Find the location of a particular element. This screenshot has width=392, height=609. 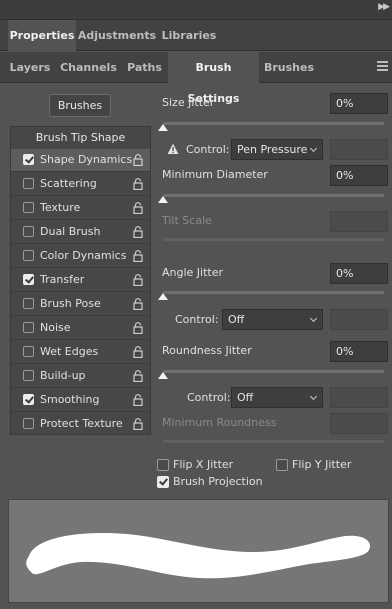

size-control-dropdown: Pen Pressure is located at coordinates (277, 149).